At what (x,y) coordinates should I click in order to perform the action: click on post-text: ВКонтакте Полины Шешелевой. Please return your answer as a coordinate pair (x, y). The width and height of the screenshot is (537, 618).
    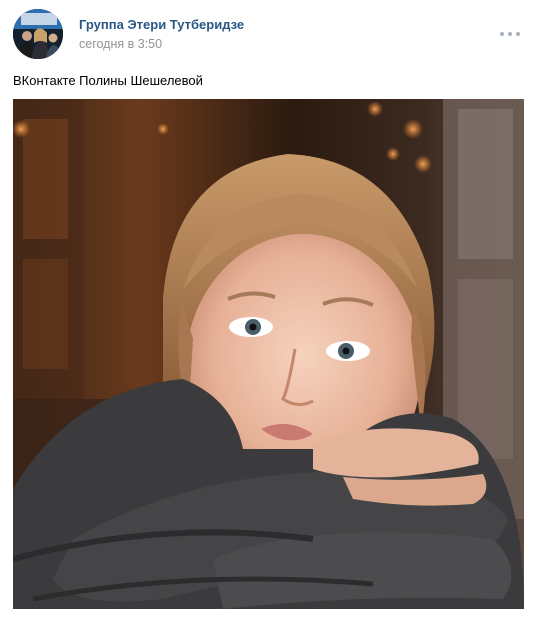
    Looking at the image, I should click on (108, 80).